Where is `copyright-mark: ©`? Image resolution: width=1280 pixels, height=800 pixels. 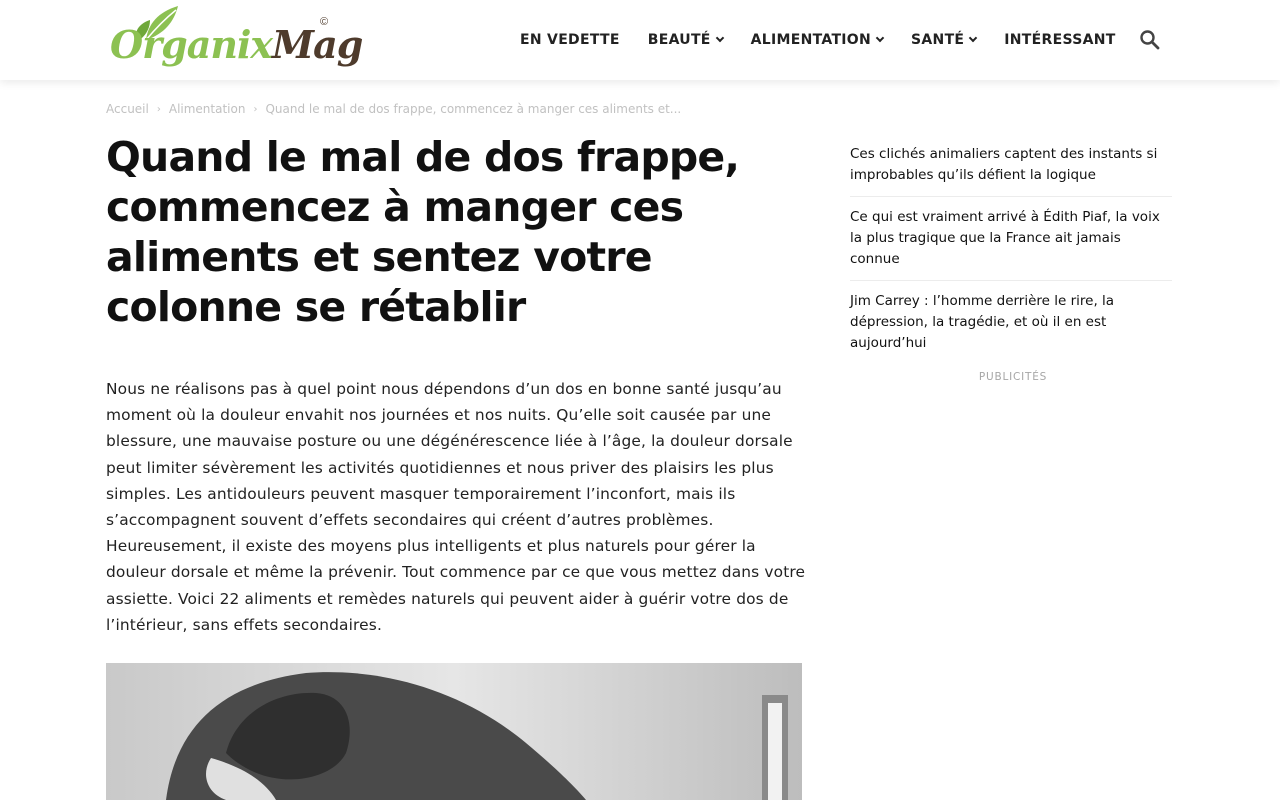
copyright-mark: © is located at coordinates (324, 22).